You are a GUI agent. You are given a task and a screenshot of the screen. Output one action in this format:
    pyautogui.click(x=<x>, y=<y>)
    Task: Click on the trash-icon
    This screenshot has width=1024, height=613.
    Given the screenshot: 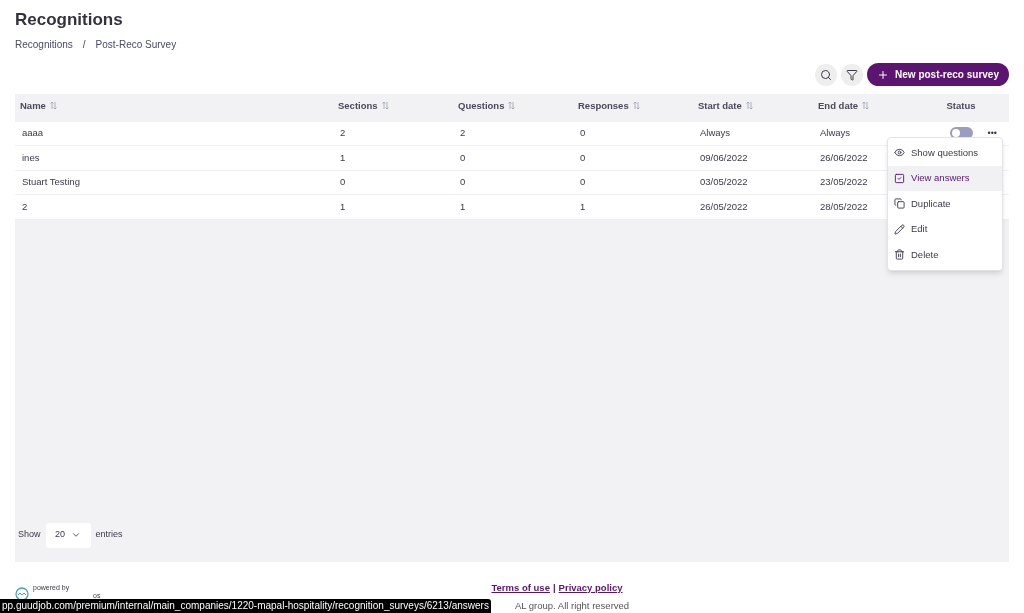 What is the action you would take?
    pyautogui.click(x=899, y=255)
    